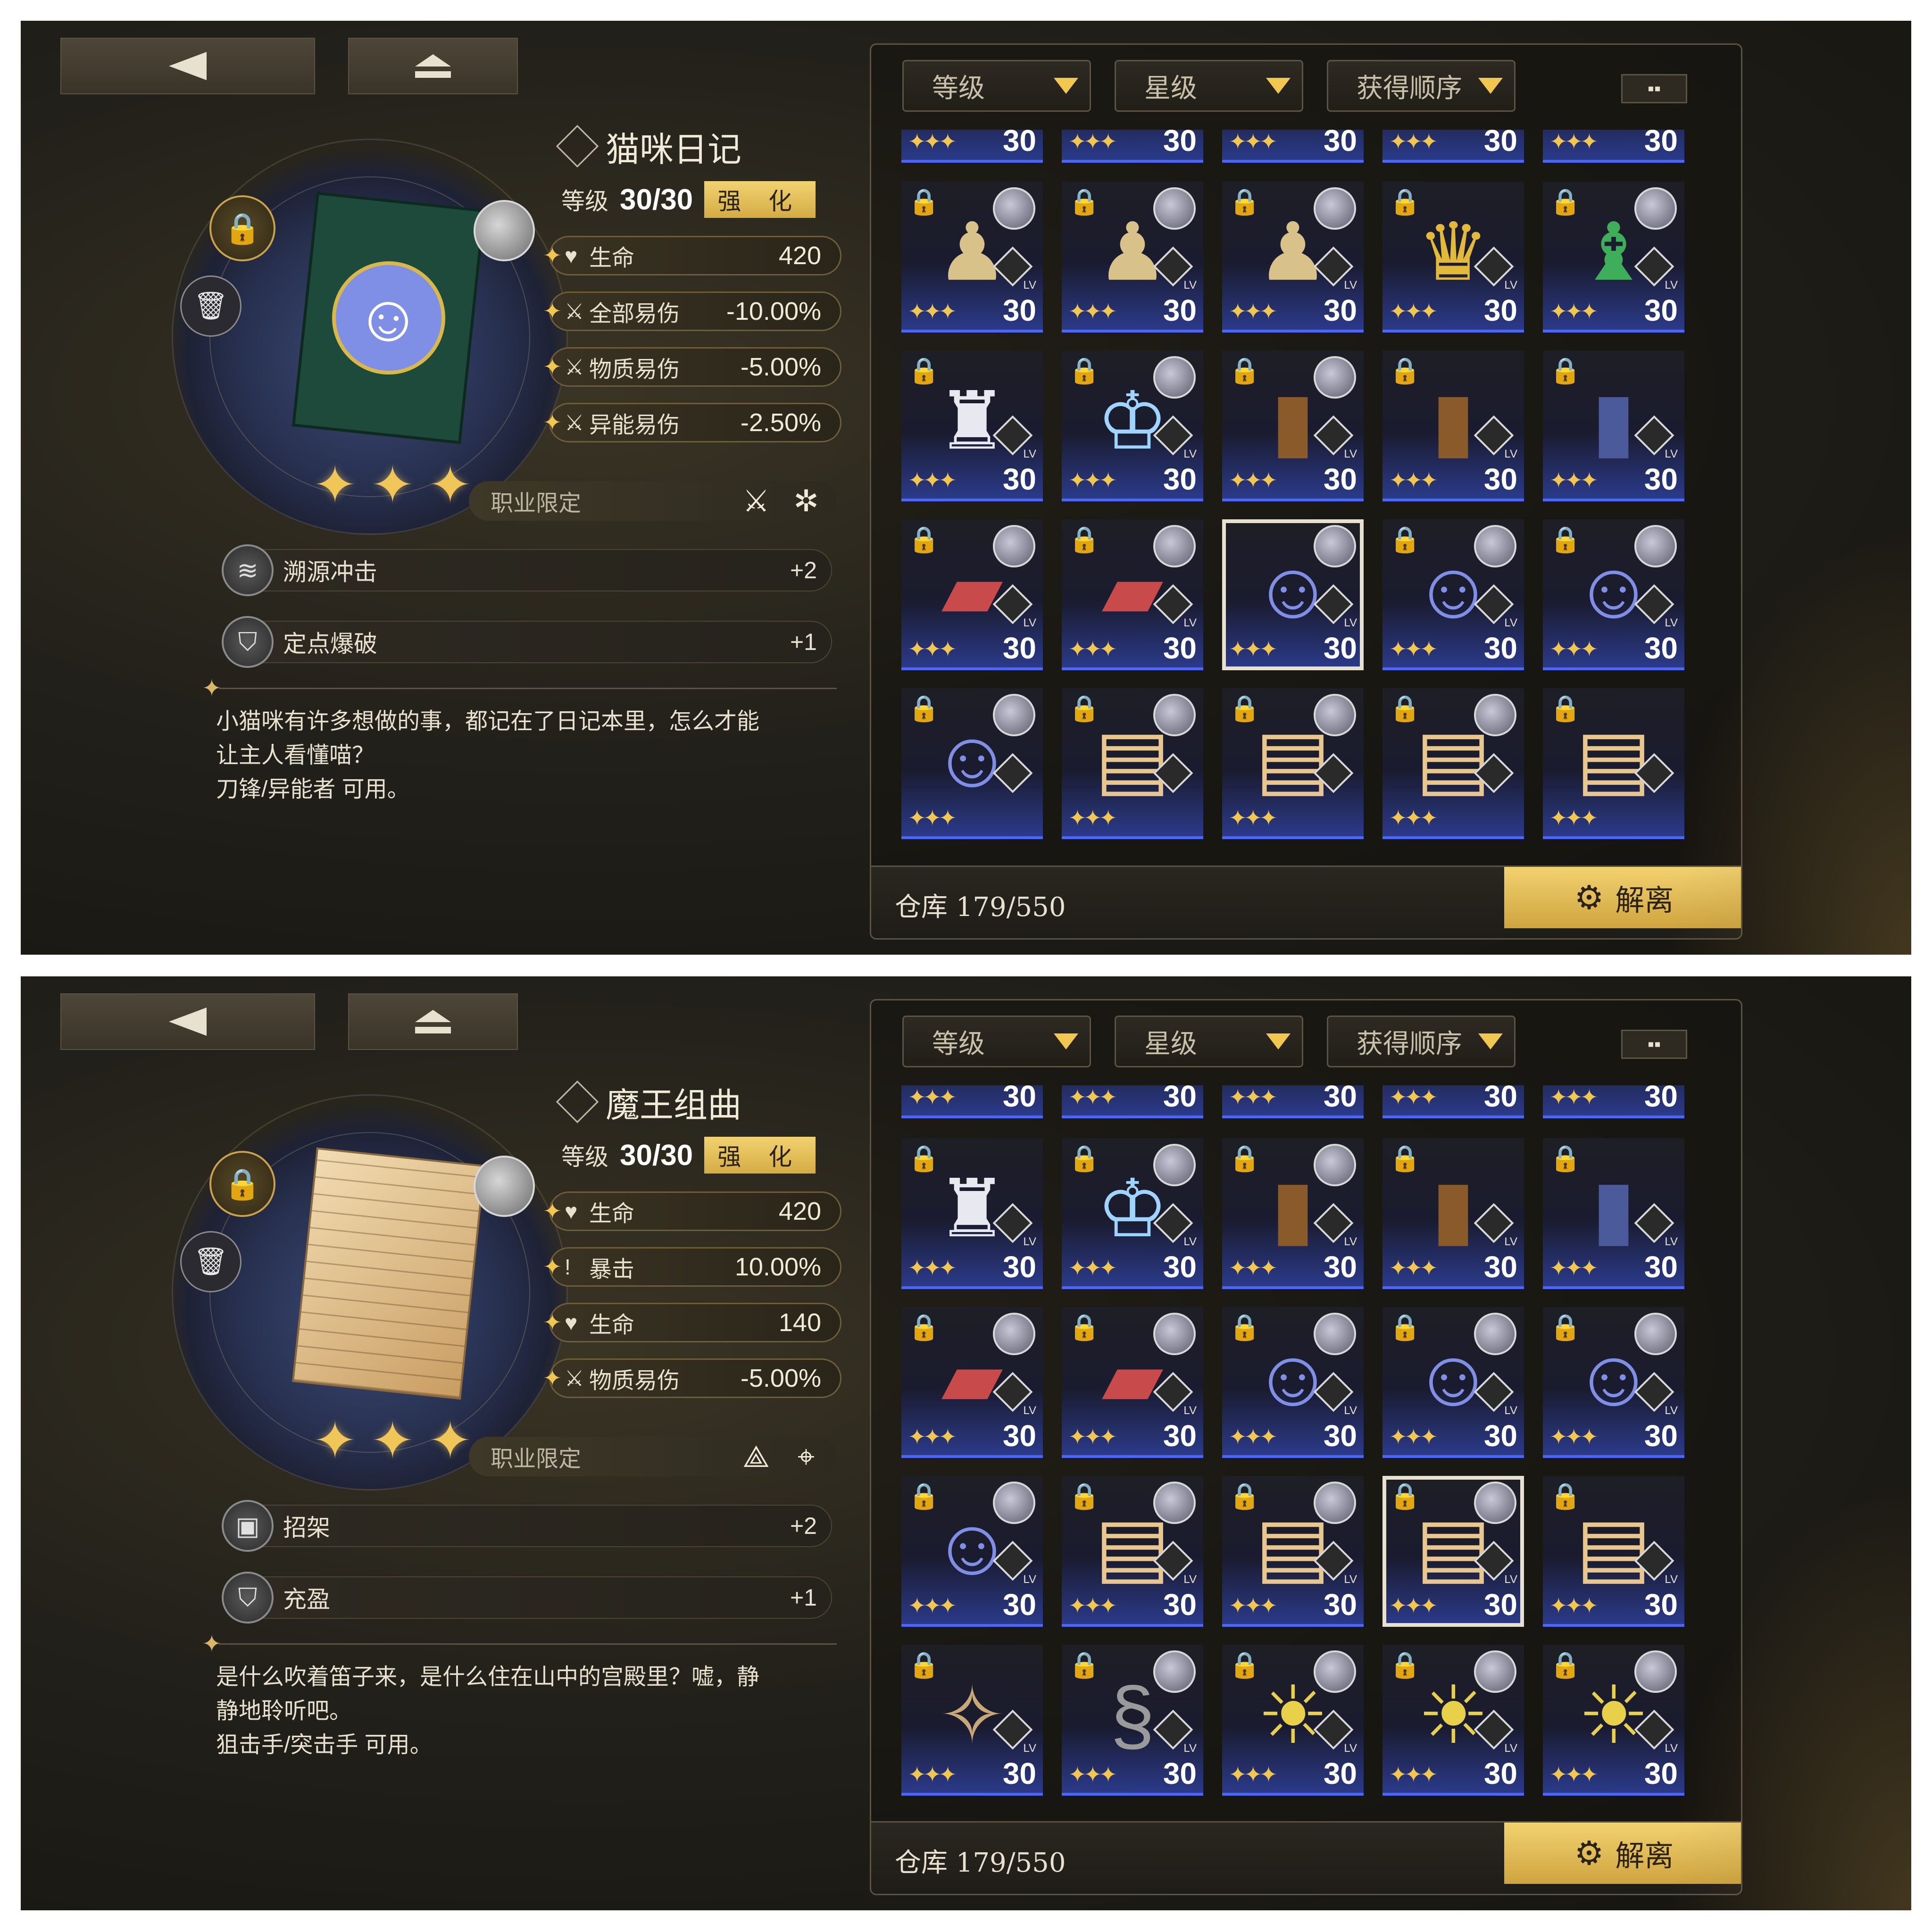  Describe the element at coordinates (756, 1456) in the screenshot. I see `sniper-class-icon: ⟁` at that location.